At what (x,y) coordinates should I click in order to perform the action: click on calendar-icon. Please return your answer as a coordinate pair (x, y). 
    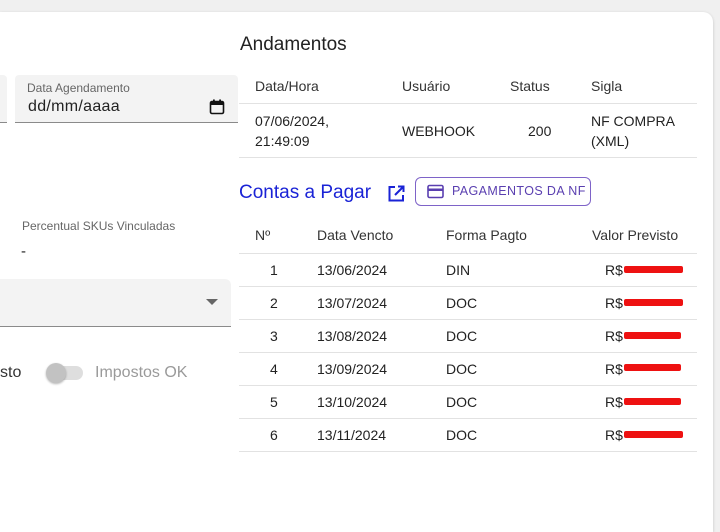
    Looking at the image, I should click on (217, 107).